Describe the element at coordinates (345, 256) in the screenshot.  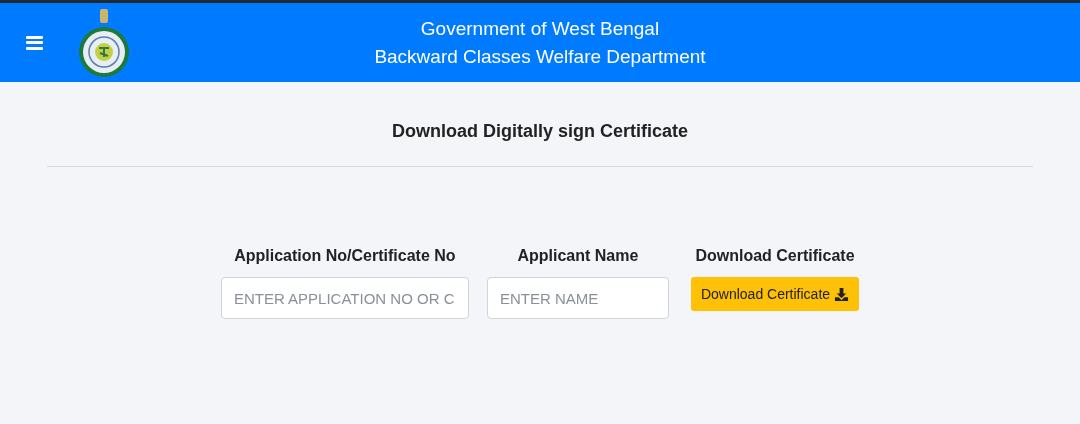
I see `field-label: Application No/Certificate No` at that location.